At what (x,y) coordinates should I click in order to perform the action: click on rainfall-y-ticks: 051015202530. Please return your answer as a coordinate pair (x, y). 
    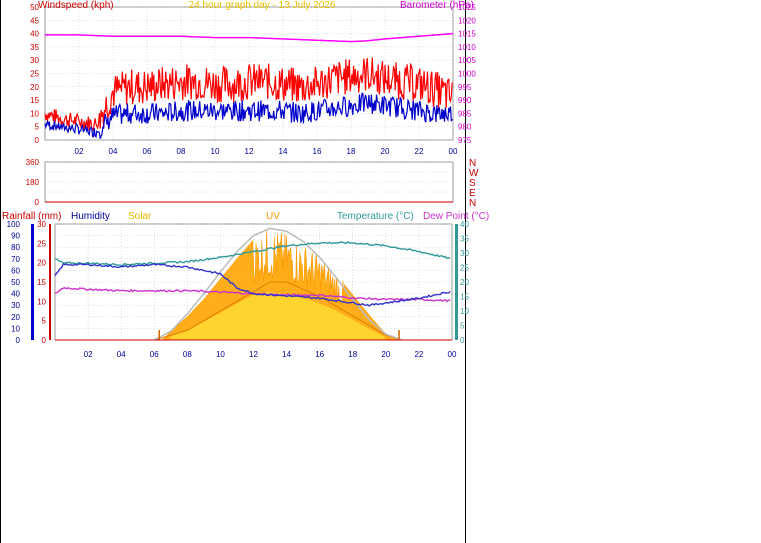
    Looking at the image, I should click on (41, 282).